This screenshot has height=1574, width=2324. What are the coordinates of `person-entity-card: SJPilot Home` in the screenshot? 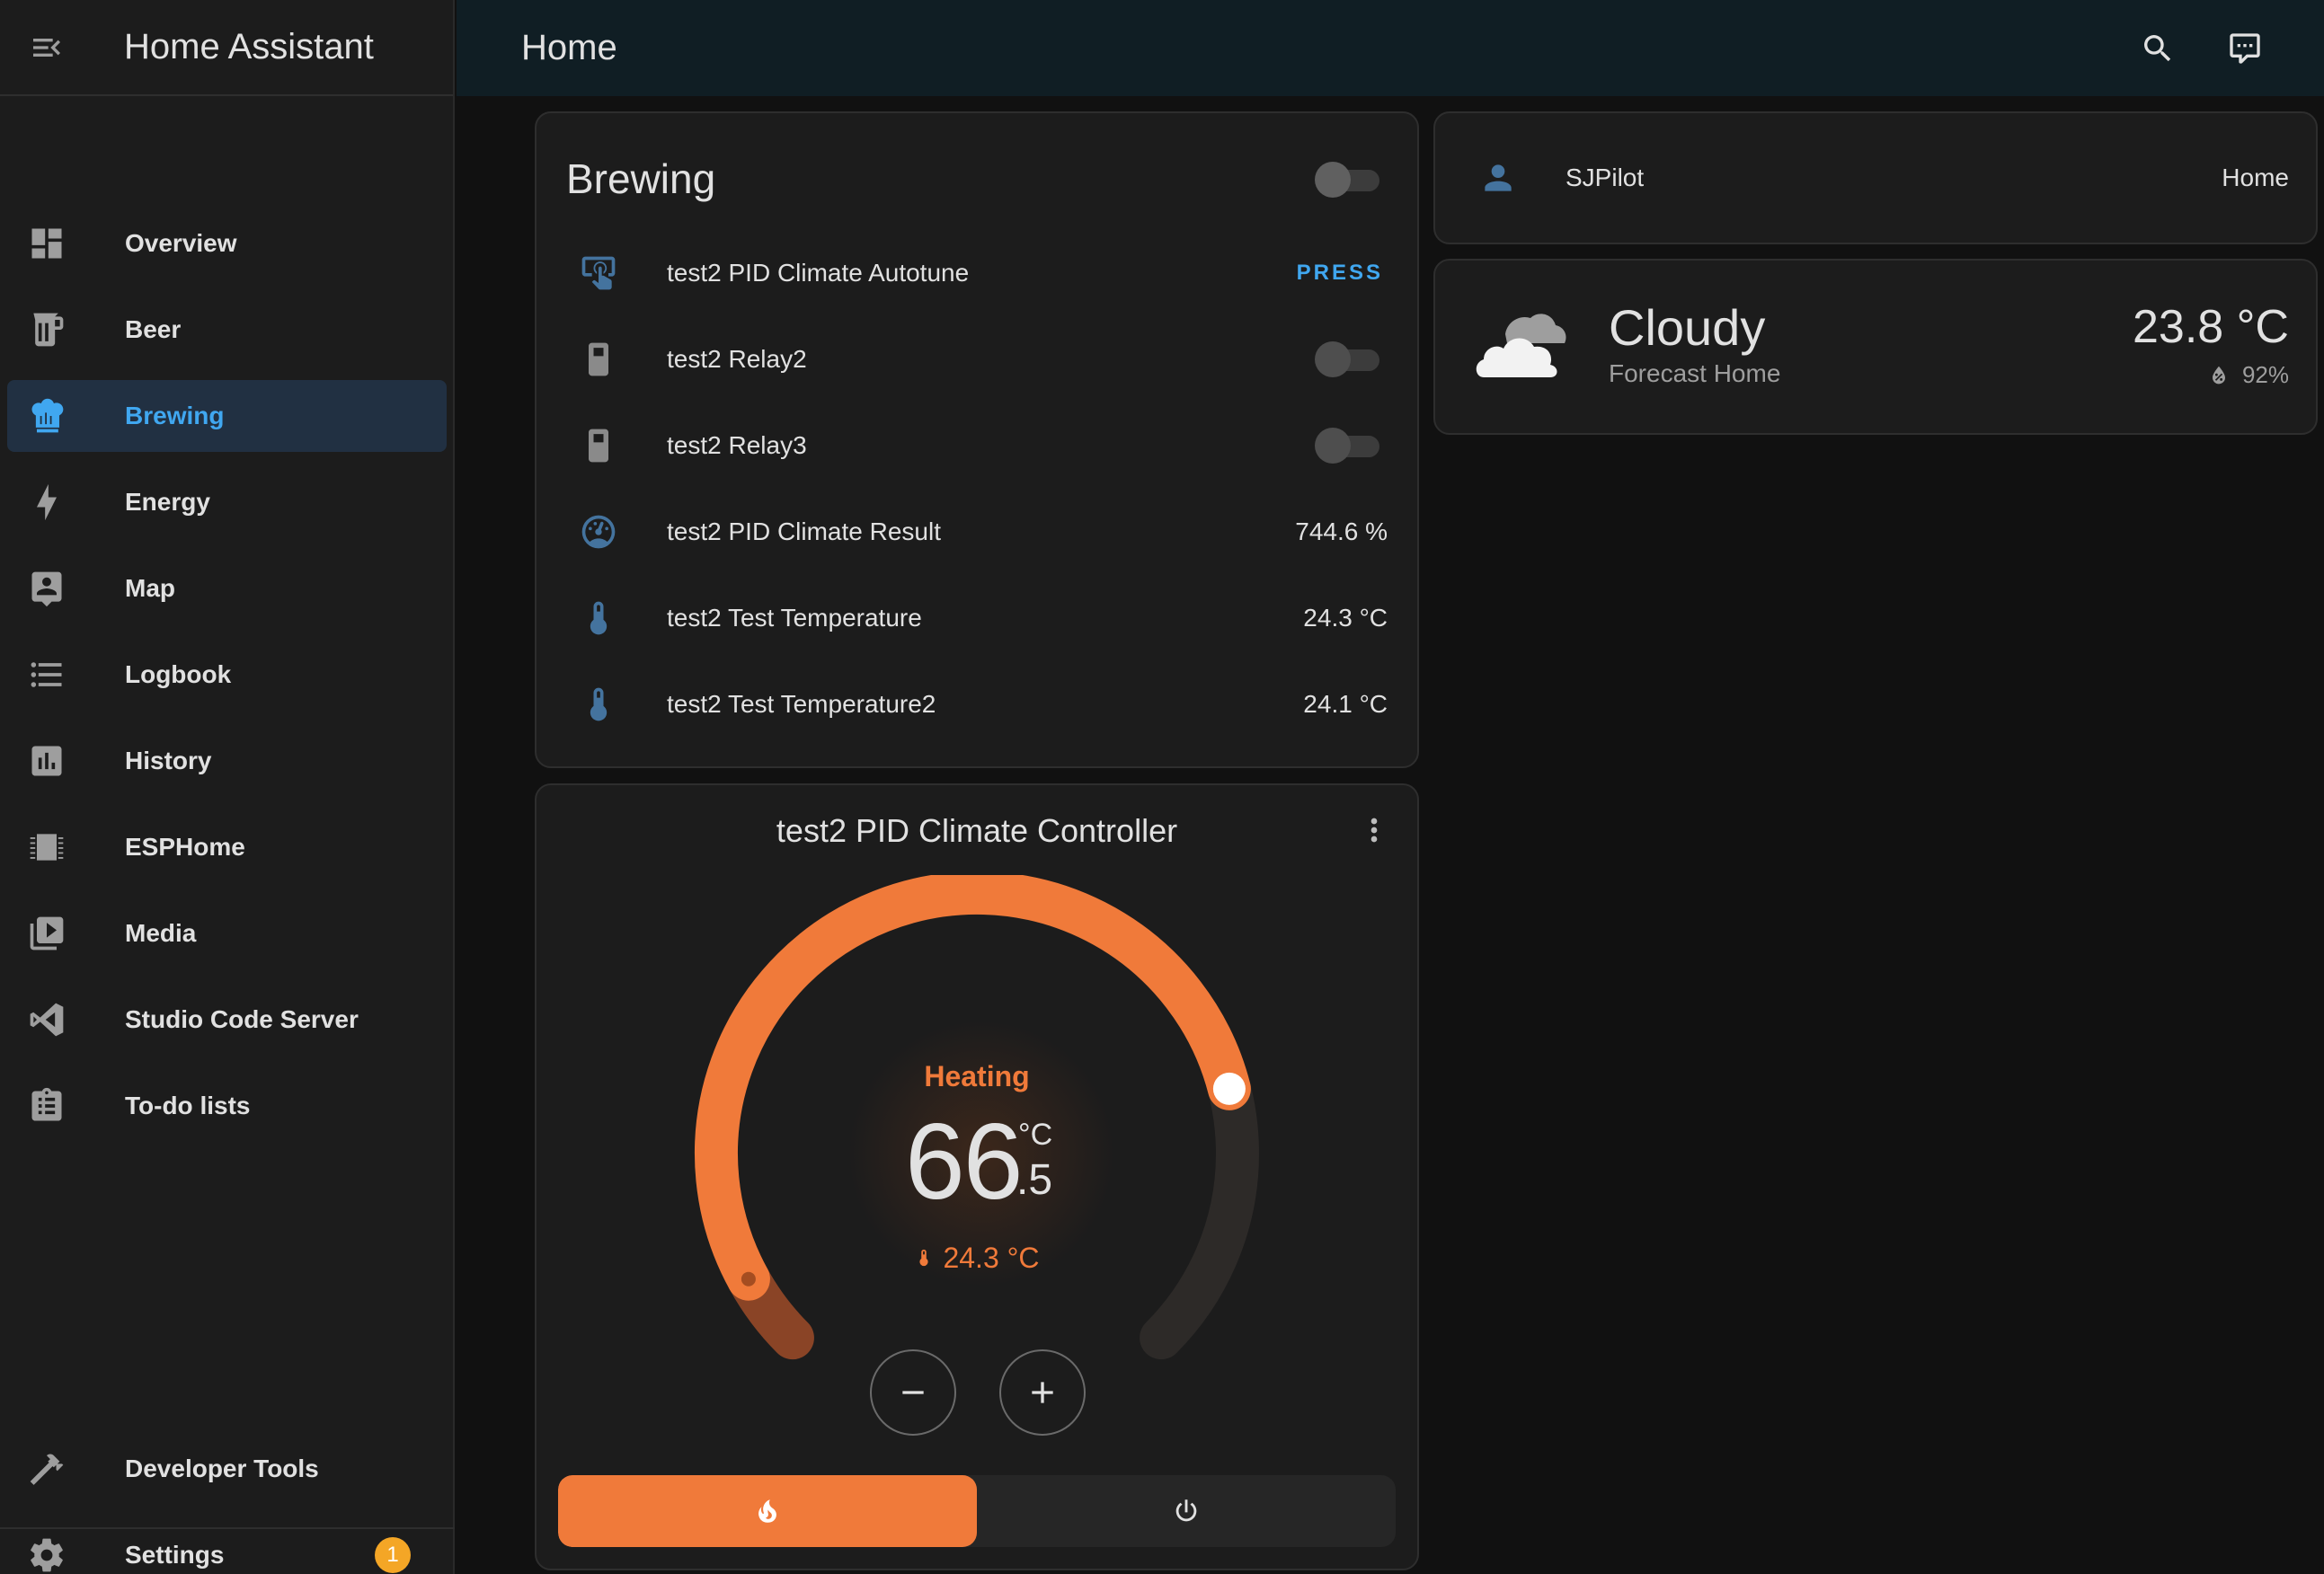 It's located at (1875, 177).